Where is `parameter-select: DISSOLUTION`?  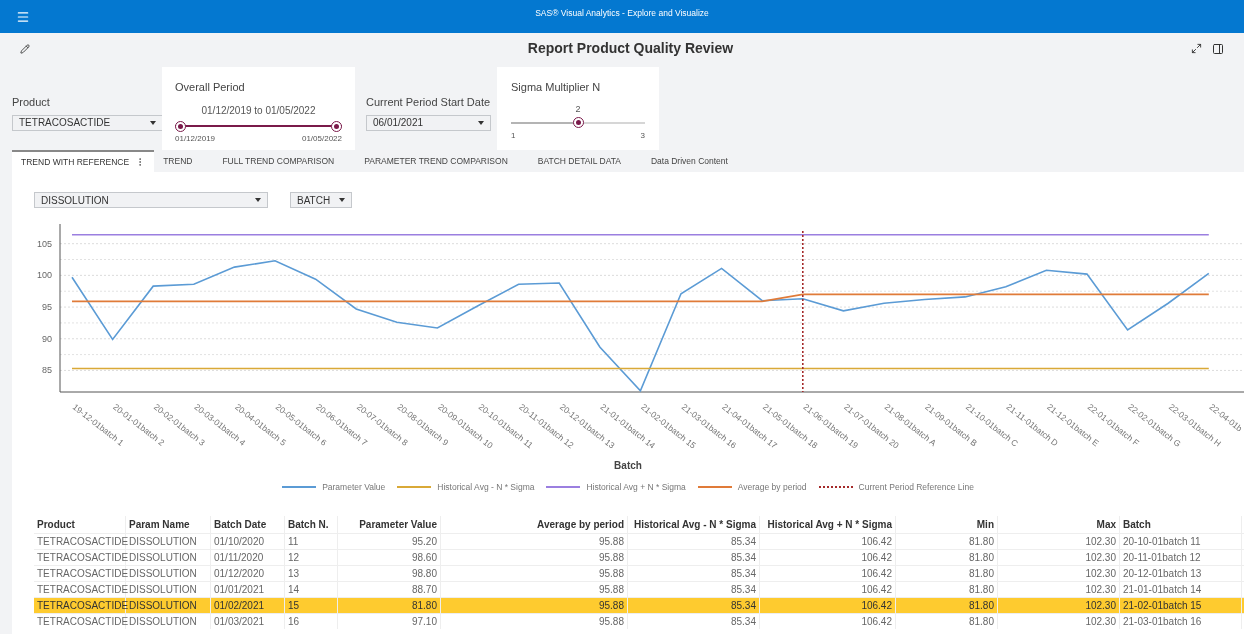
parameter-select: DISSOLUTION is located at coordinates (151, 200).